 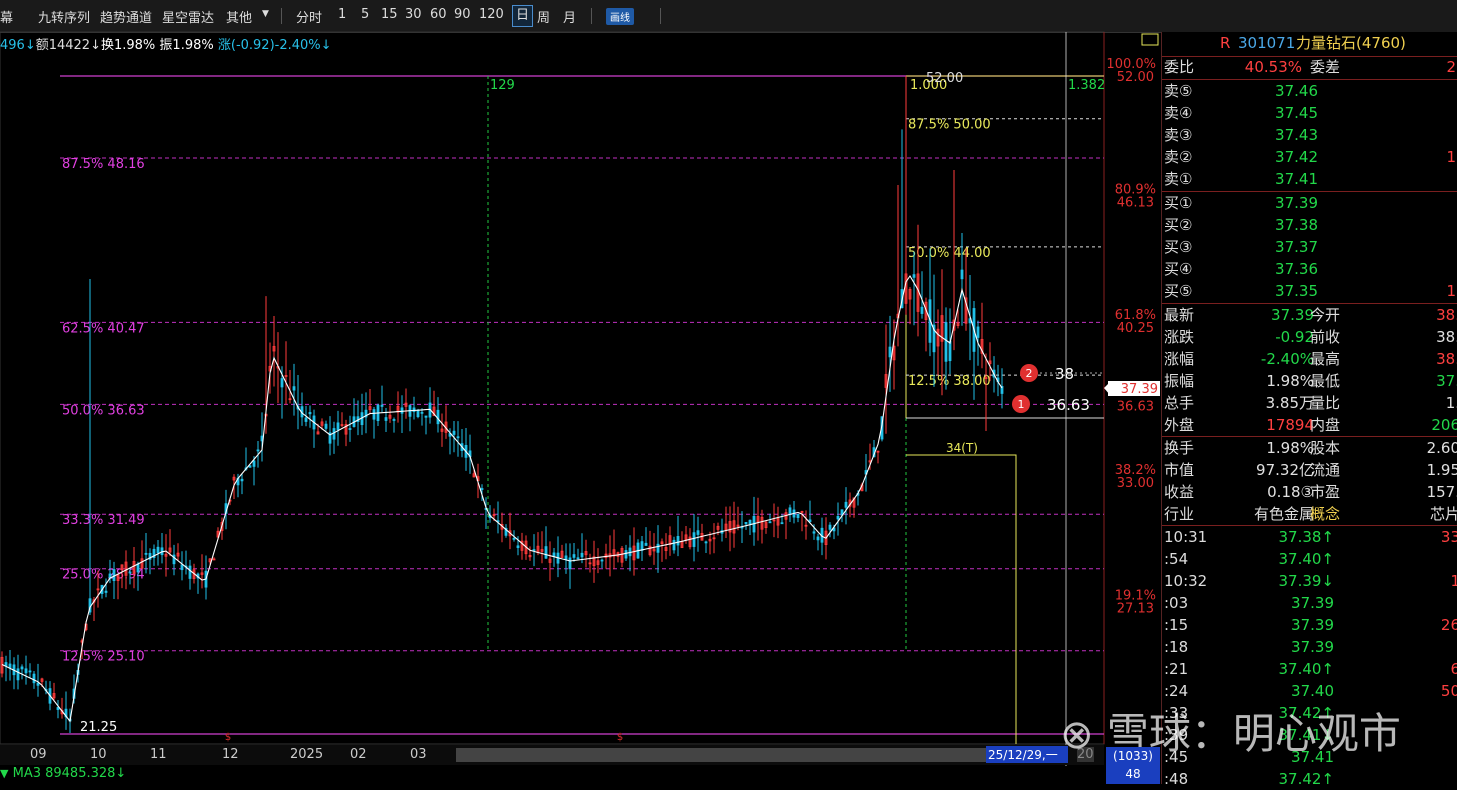 What do you see at coordinates (949, 253) in the screenshot?
I see `fib-right-label: 50.0% 44.00` at bounding box center [949, 253].